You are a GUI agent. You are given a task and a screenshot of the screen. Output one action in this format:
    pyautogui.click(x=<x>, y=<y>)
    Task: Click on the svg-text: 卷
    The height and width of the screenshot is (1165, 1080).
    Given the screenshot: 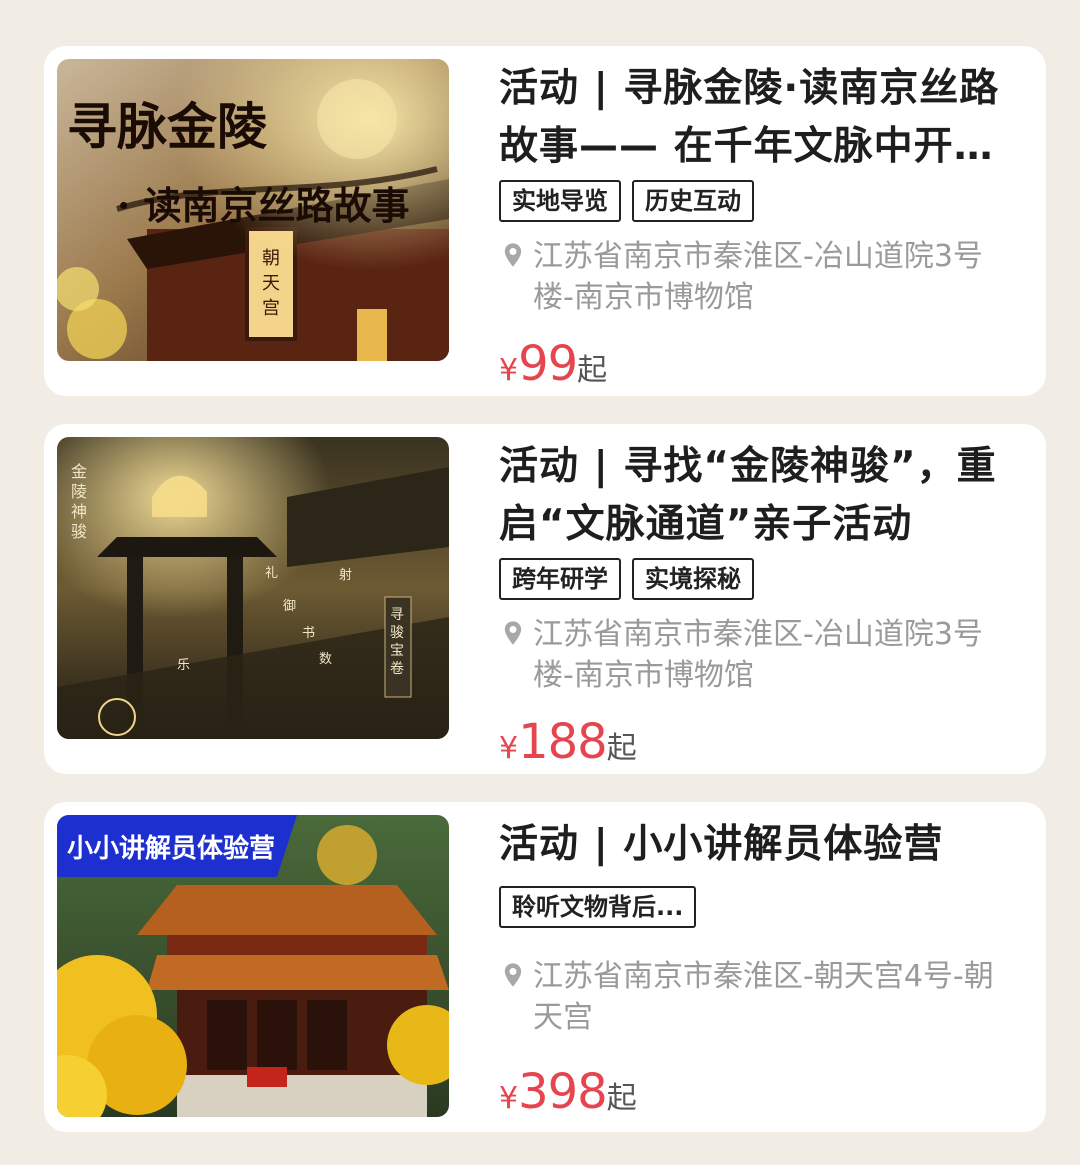 What is the action you would take?
    pyautogui.click(x=397, y=669)
    